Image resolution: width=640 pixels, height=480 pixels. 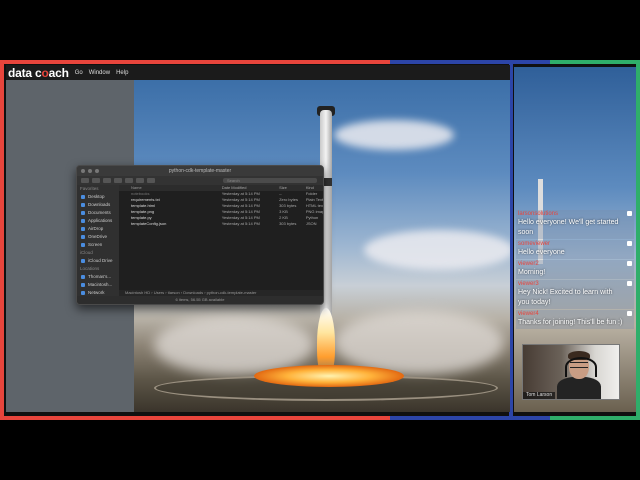 What do you see at coordinates (595, 418) in the screenshot?
I see `border-green-bottom` at bounding box center [595, 418].